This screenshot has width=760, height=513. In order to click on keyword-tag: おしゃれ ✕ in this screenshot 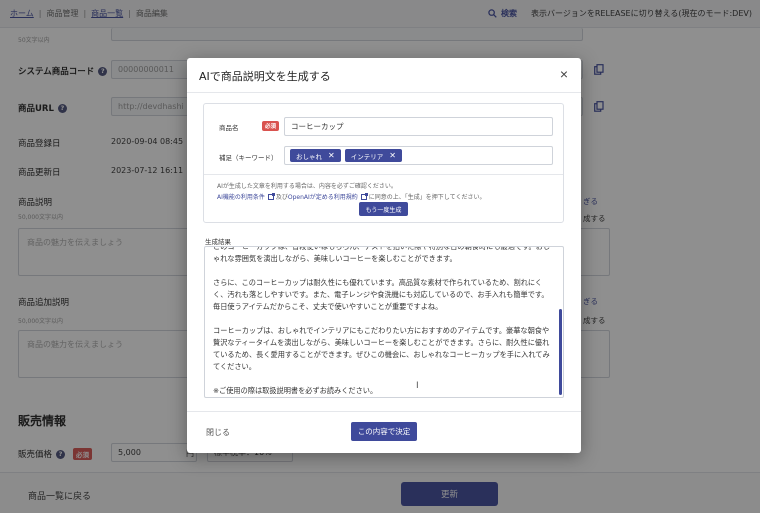, I will do `click(315, 155)`.